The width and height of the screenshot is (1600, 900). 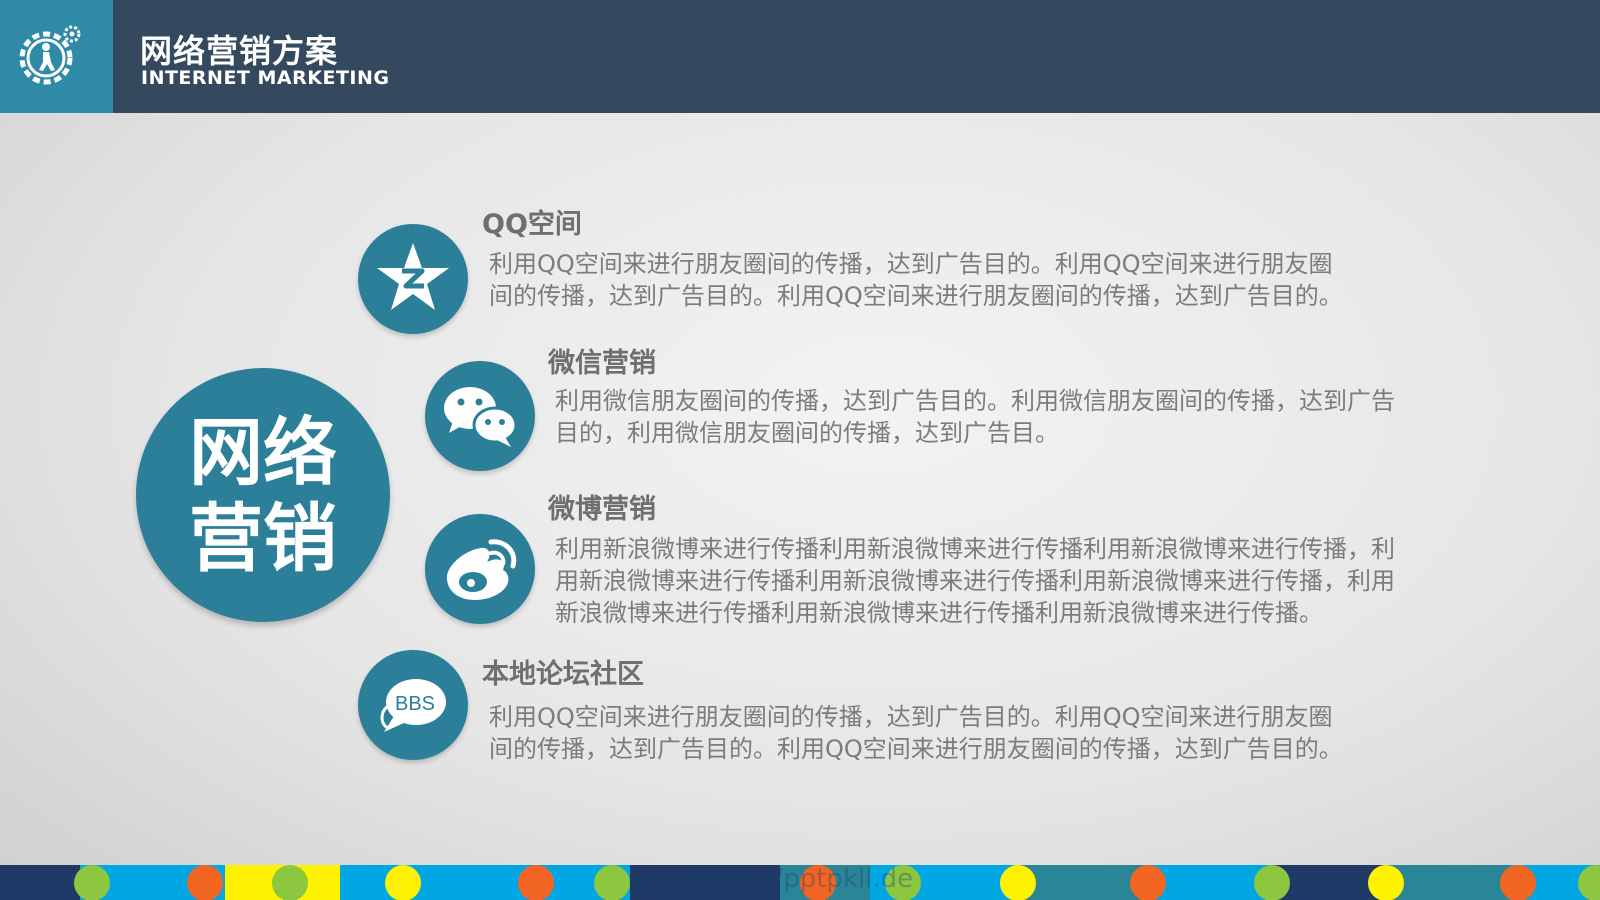 What do you see at coordinates (975, 549) in the screenshot?
I see `desc-line: 利用新浪微博来进行传播利用新浪微博来进行传播利用新浪微博来进行传播，利` at bounding box center [975, 549].